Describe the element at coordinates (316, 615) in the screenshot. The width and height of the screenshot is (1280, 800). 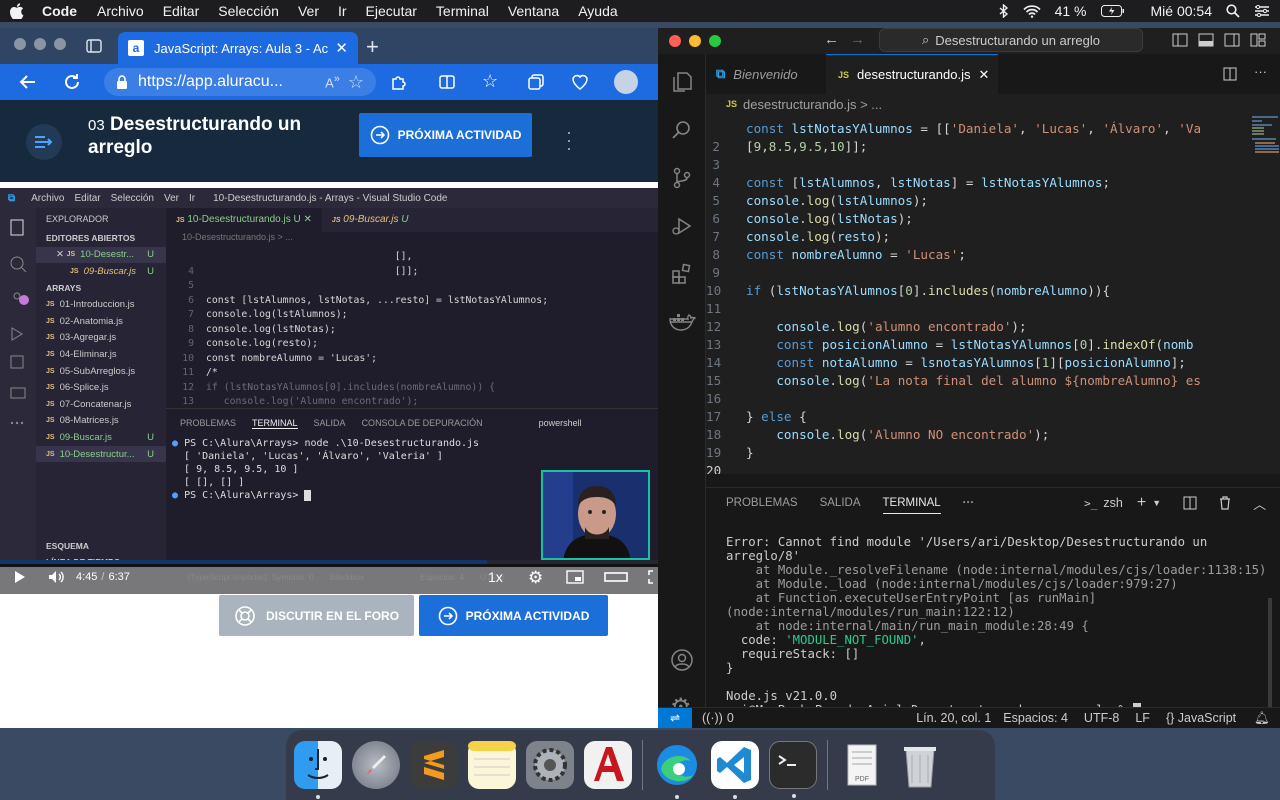
I see `discuss-forum-button: DISCUTIR EN EL FORO` at that location.